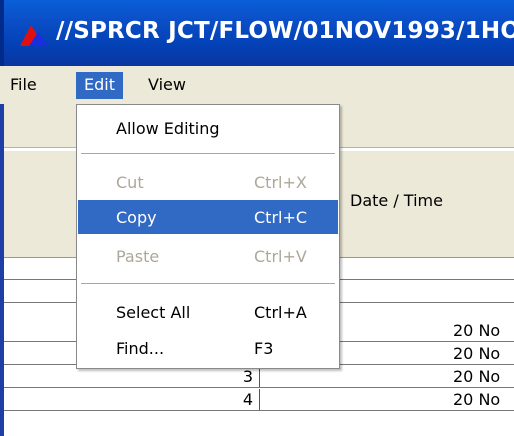  What do you see at coordinates (285, 31) in the screenshot?
I see `window-title: //SPRCR JCT/FLOW/01NOV1993/1HO` at bounding box center [285, 31].